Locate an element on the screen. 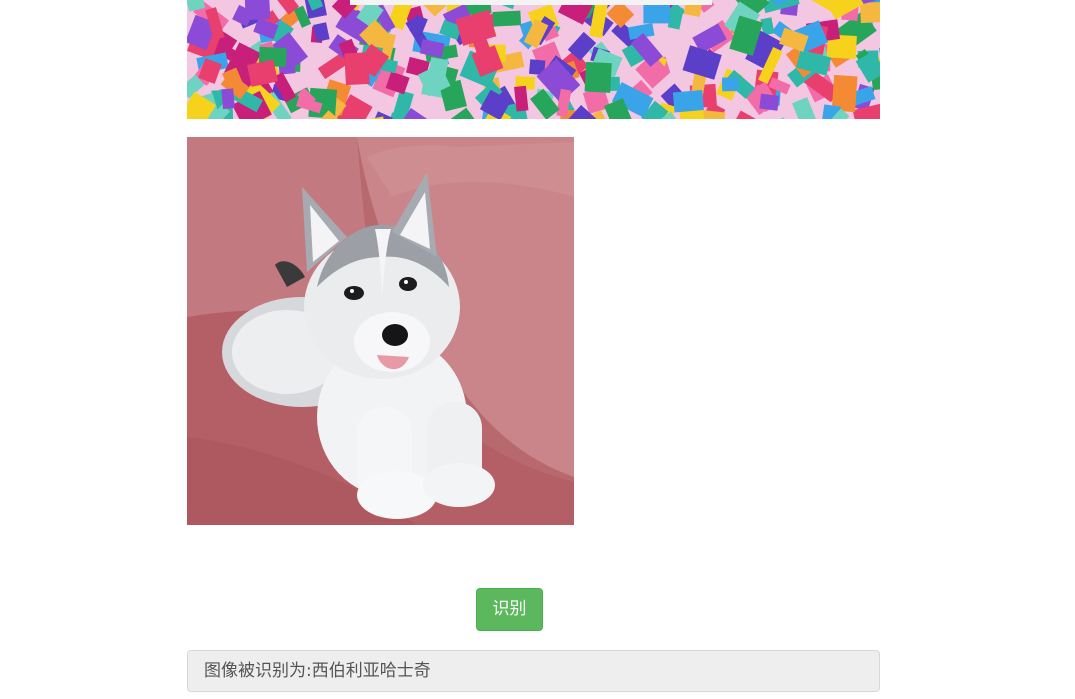 This screenshot has width=1075, height=699. confetti-banner-image is located at coordinates (533, 59).